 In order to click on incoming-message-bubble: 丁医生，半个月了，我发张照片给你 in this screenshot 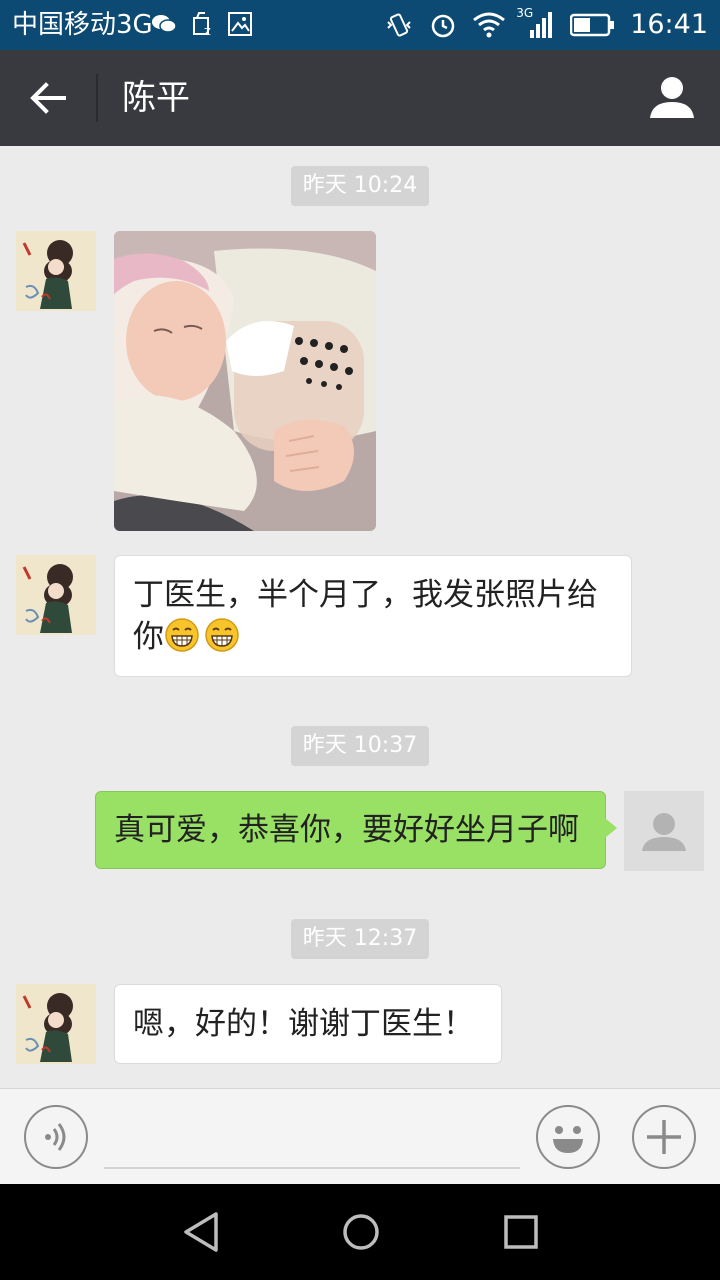, I will do `click(373, 616)`.